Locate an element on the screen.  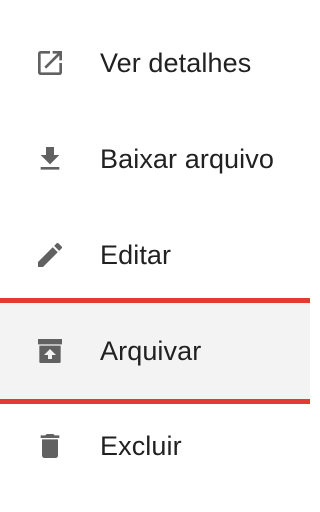
menu-item-label: Baixar arquivo is located at coordinates (187, 158).